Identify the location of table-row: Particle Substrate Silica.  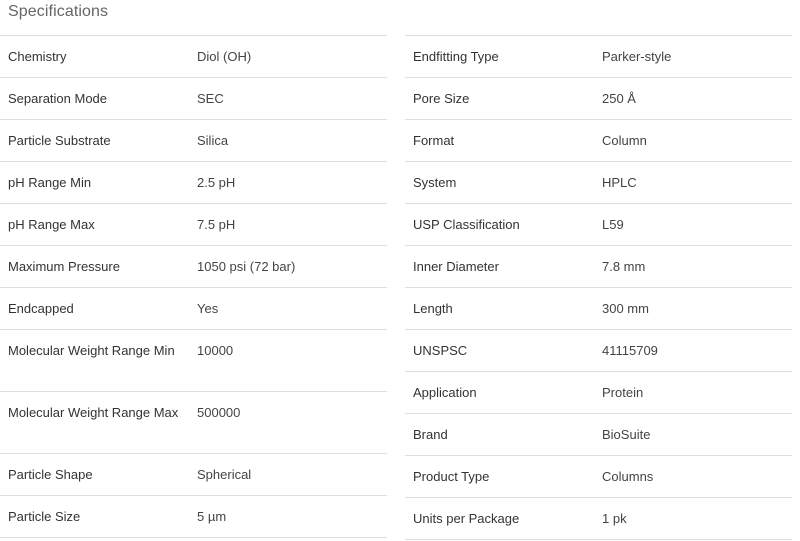
(193, 140).